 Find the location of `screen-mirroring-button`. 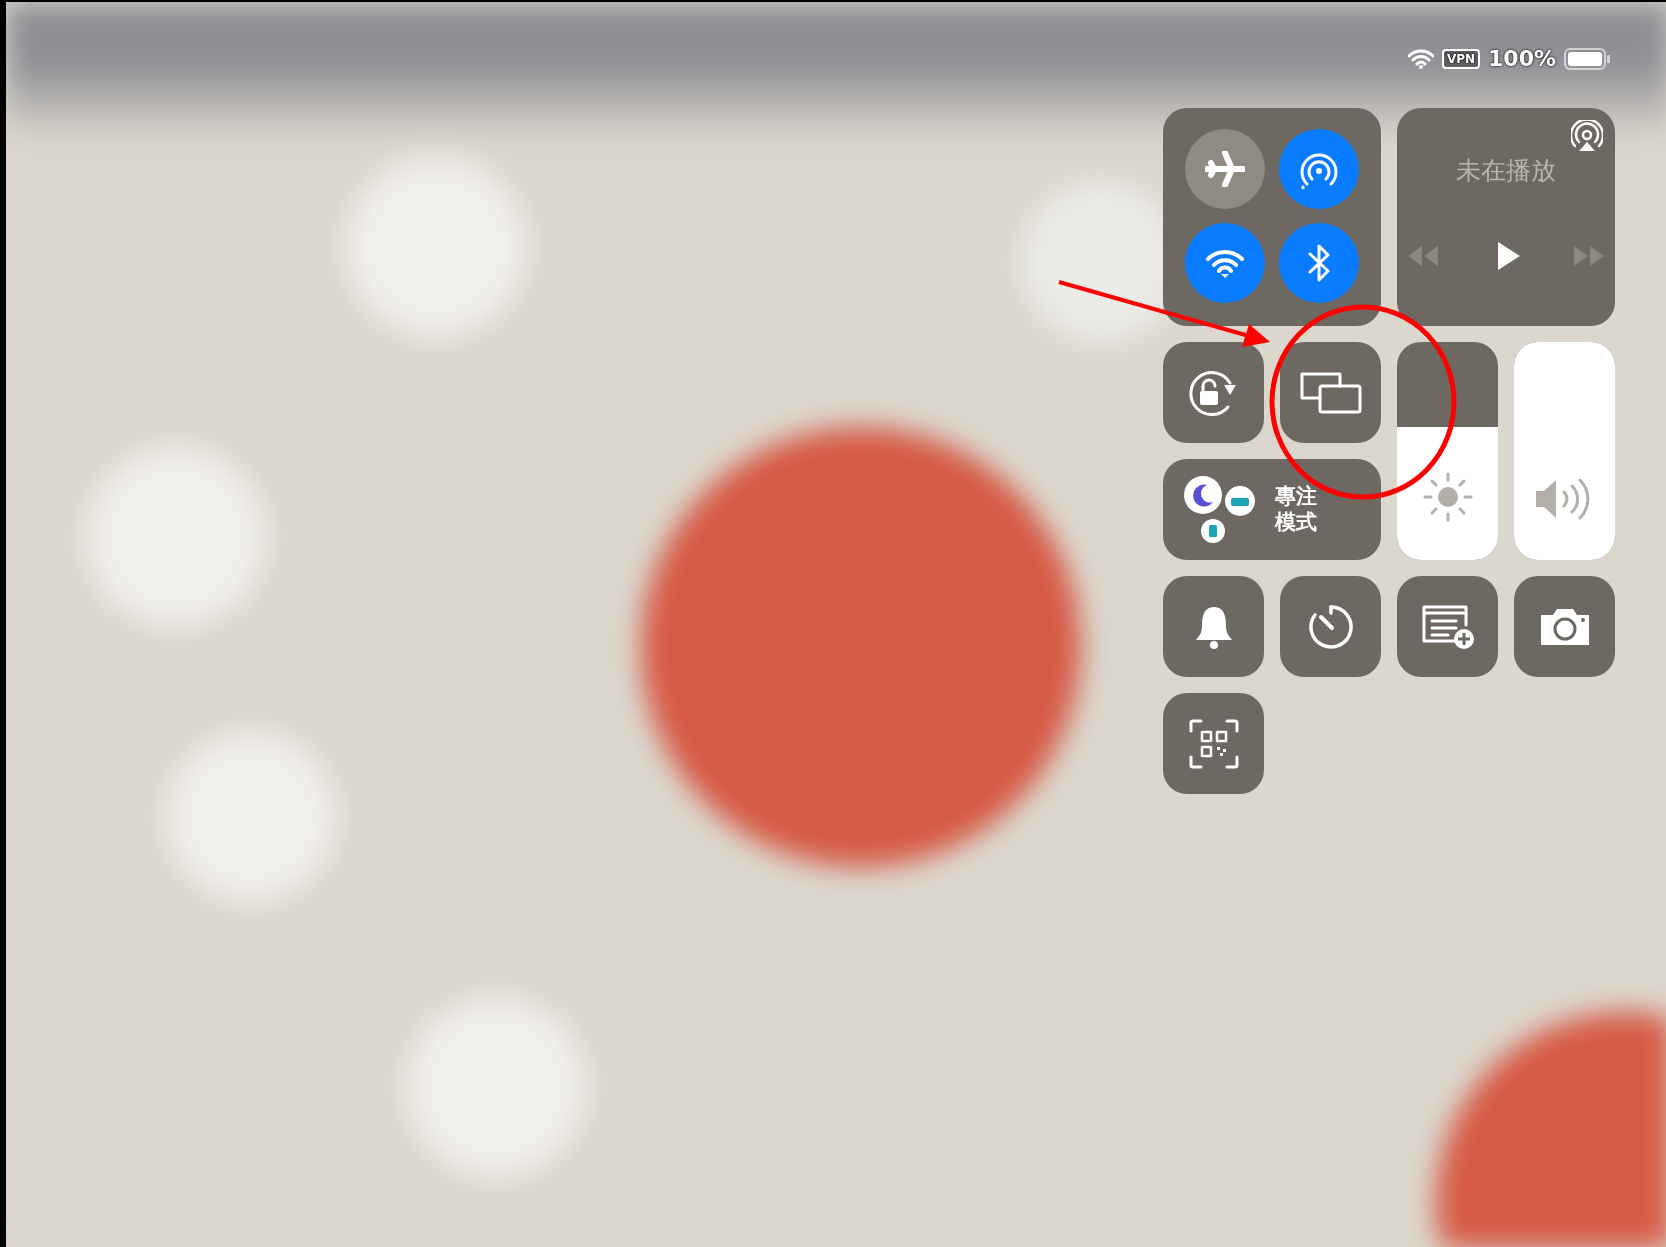

screen-mirroring-button is located at coordinates (1330, 392).